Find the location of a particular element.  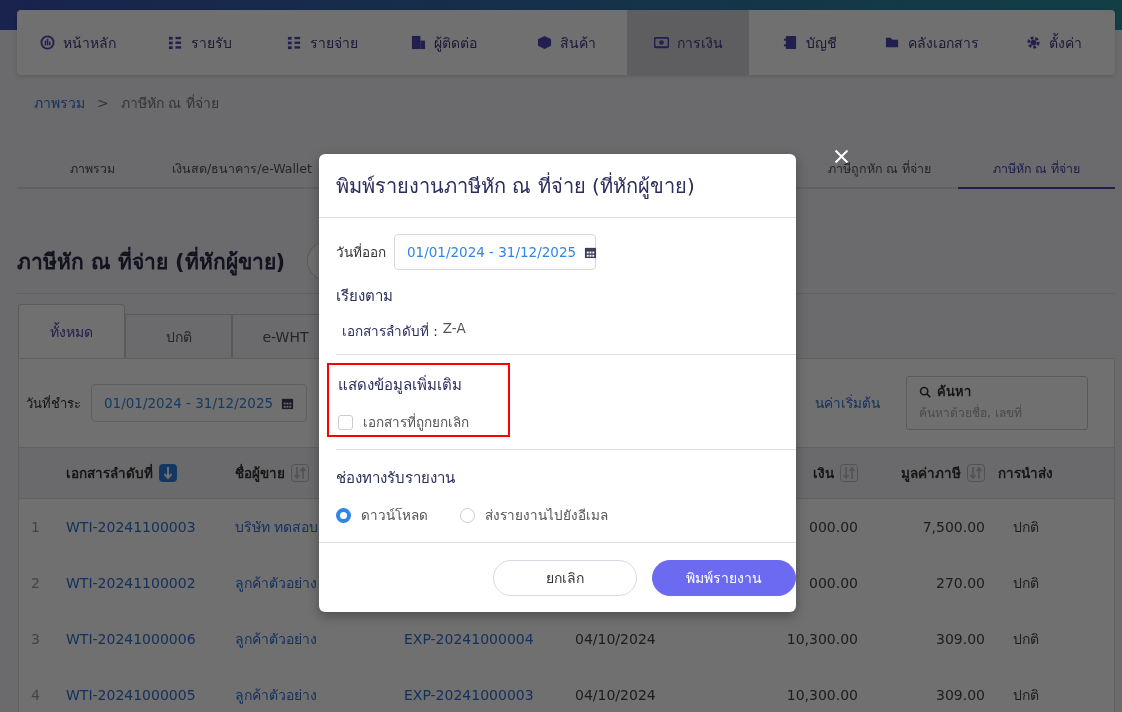

sort-value: Z-A is located at coordinates (454, 329).